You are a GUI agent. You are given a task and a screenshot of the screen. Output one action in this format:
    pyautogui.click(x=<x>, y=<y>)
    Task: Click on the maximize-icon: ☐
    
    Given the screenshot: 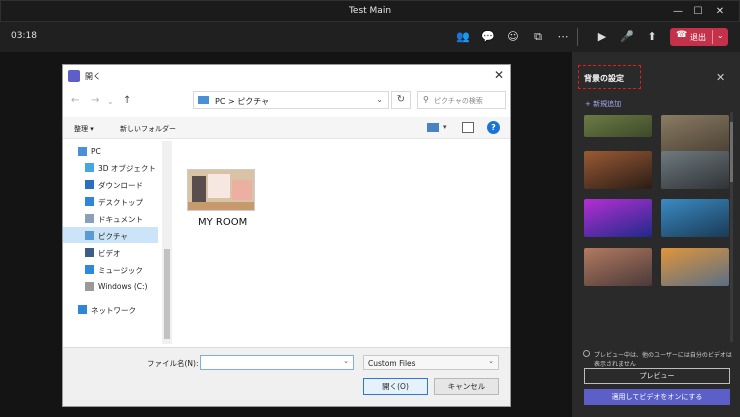 What is the action you would take?
    pyautogui.click(x=698, y=12)
    